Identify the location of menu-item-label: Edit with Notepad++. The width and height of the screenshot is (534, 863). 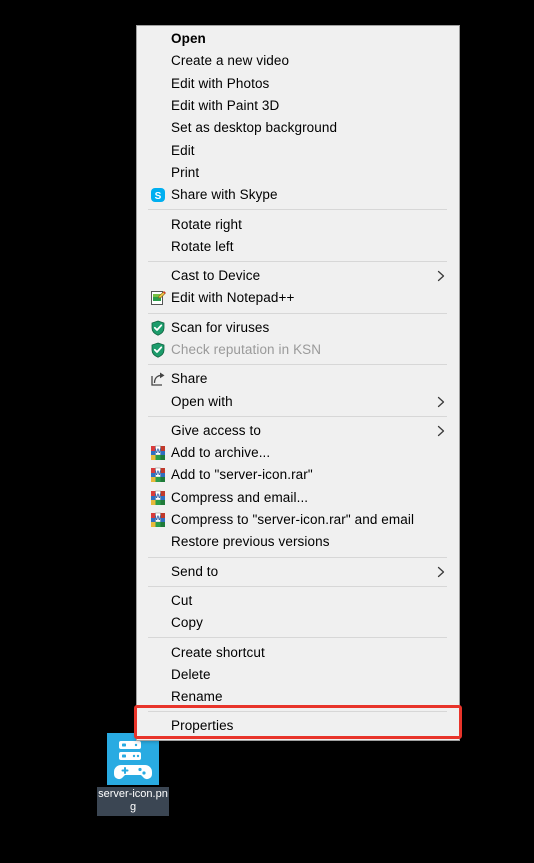
(233, 298).